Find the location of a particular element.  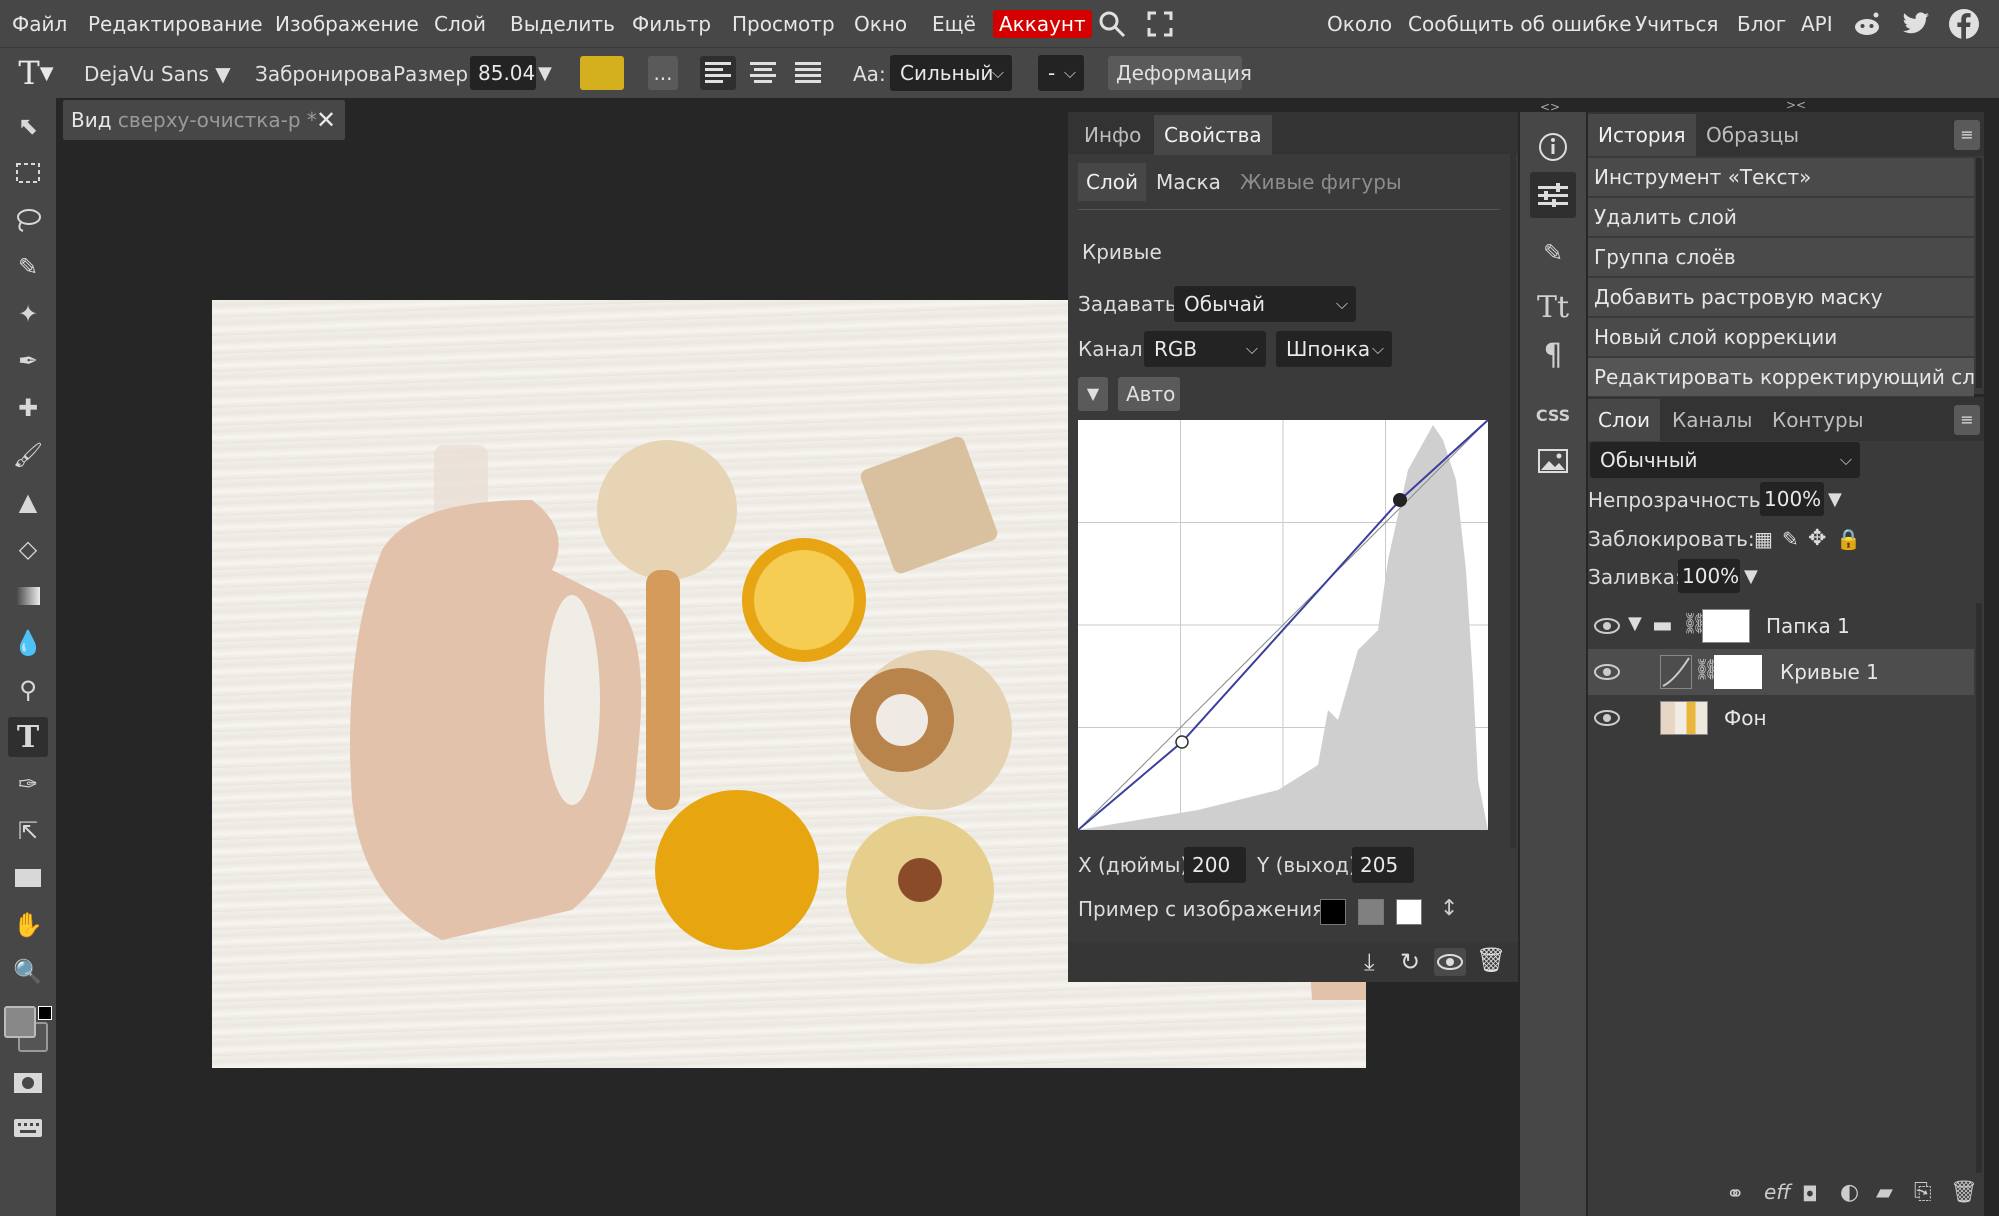

font-style-select: Забронирова is located at coordinates (323, 74).